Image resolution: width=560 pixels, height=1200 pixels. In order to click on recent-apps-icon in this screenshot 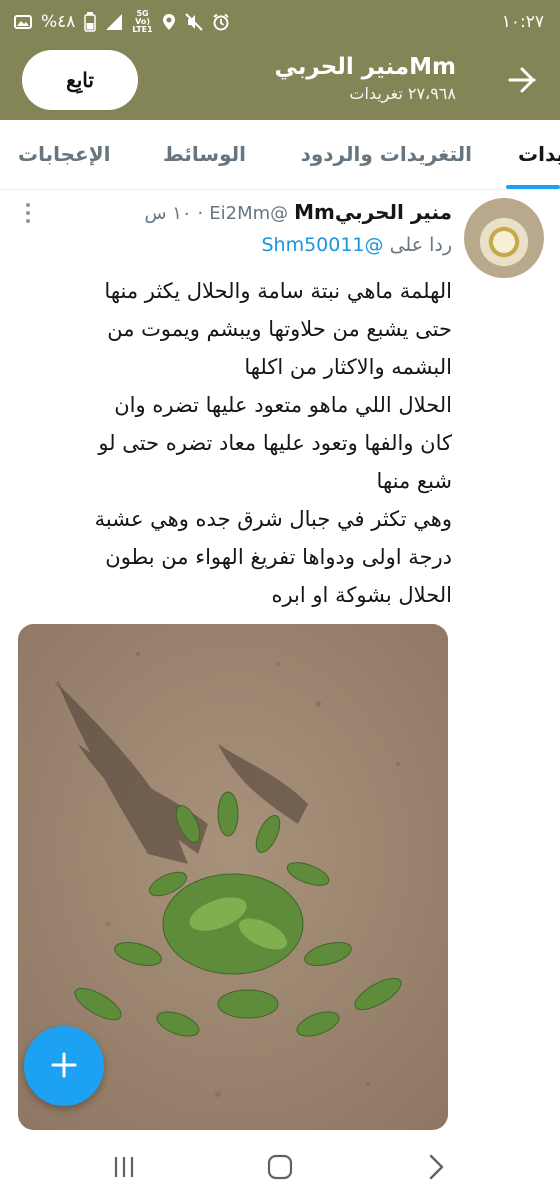, I will do `click(124, 1167)`.